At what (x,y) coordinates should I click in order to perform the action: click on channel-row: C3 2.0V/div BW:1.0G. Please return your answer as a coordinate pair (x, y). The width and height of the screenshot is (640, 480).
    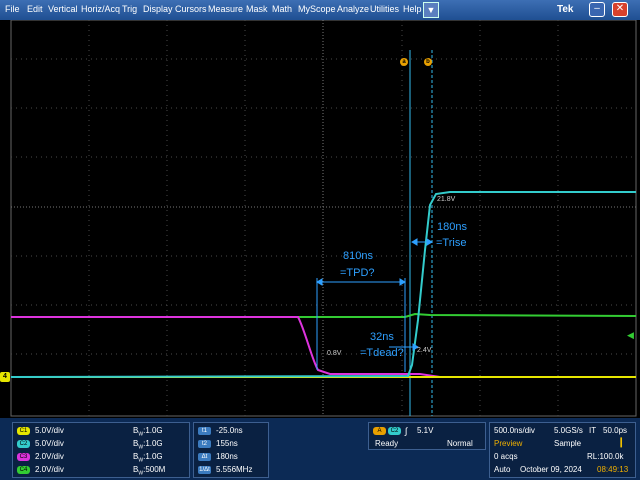
    Looking at the image, I should click on (101, 457).